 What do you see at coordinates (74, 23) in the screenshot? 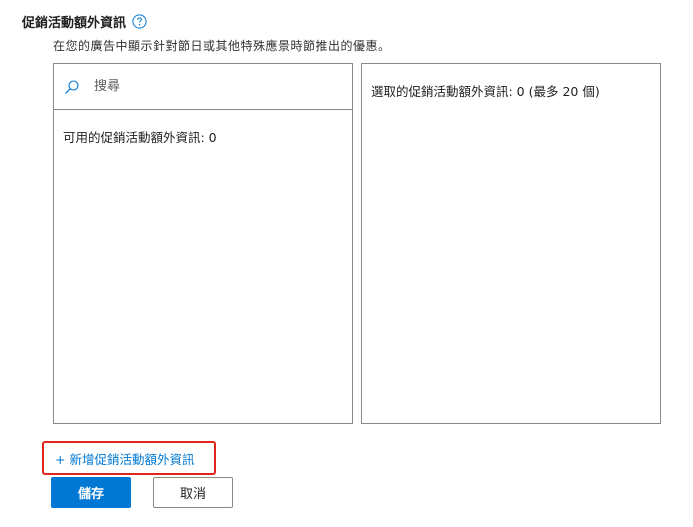
I see `section-title: 促銷活動額外資訊` at bounding box center [74, 23].